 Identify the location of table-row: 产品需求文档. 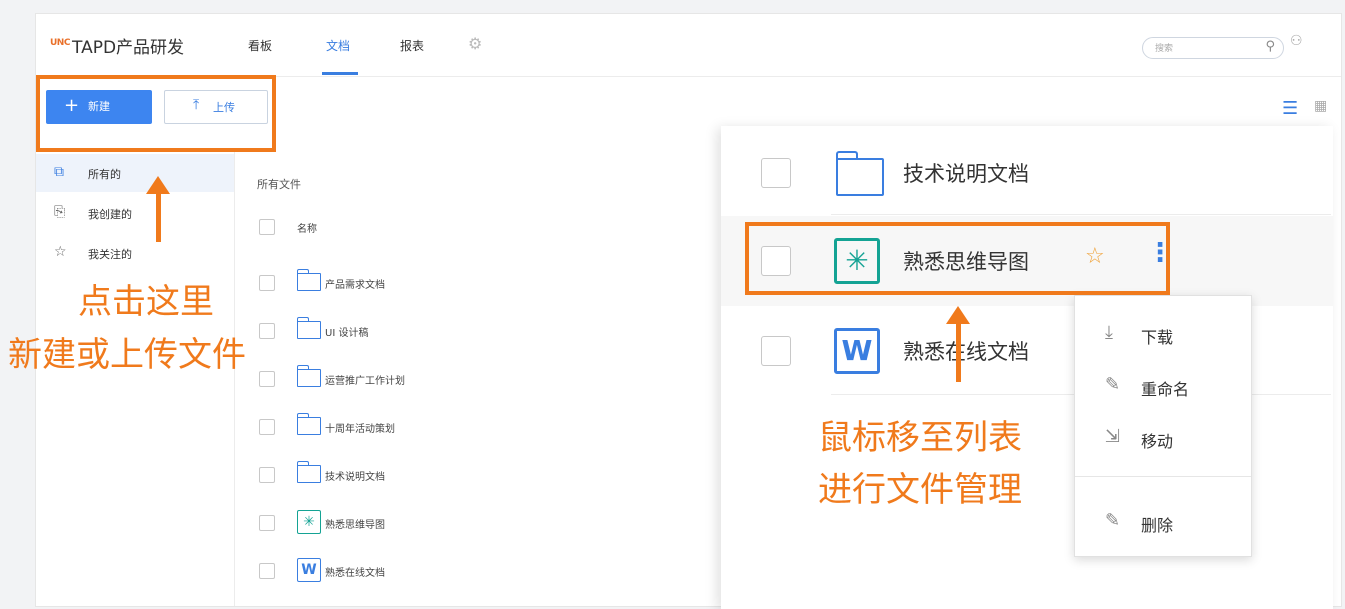
(485, 282).